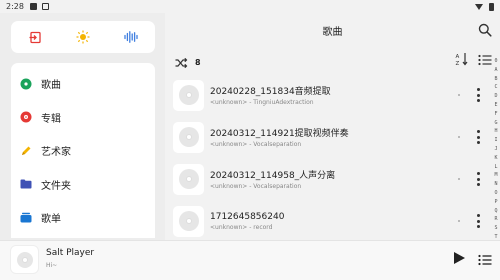  I want to click on player-title: Salt Player, so click(70, 253).